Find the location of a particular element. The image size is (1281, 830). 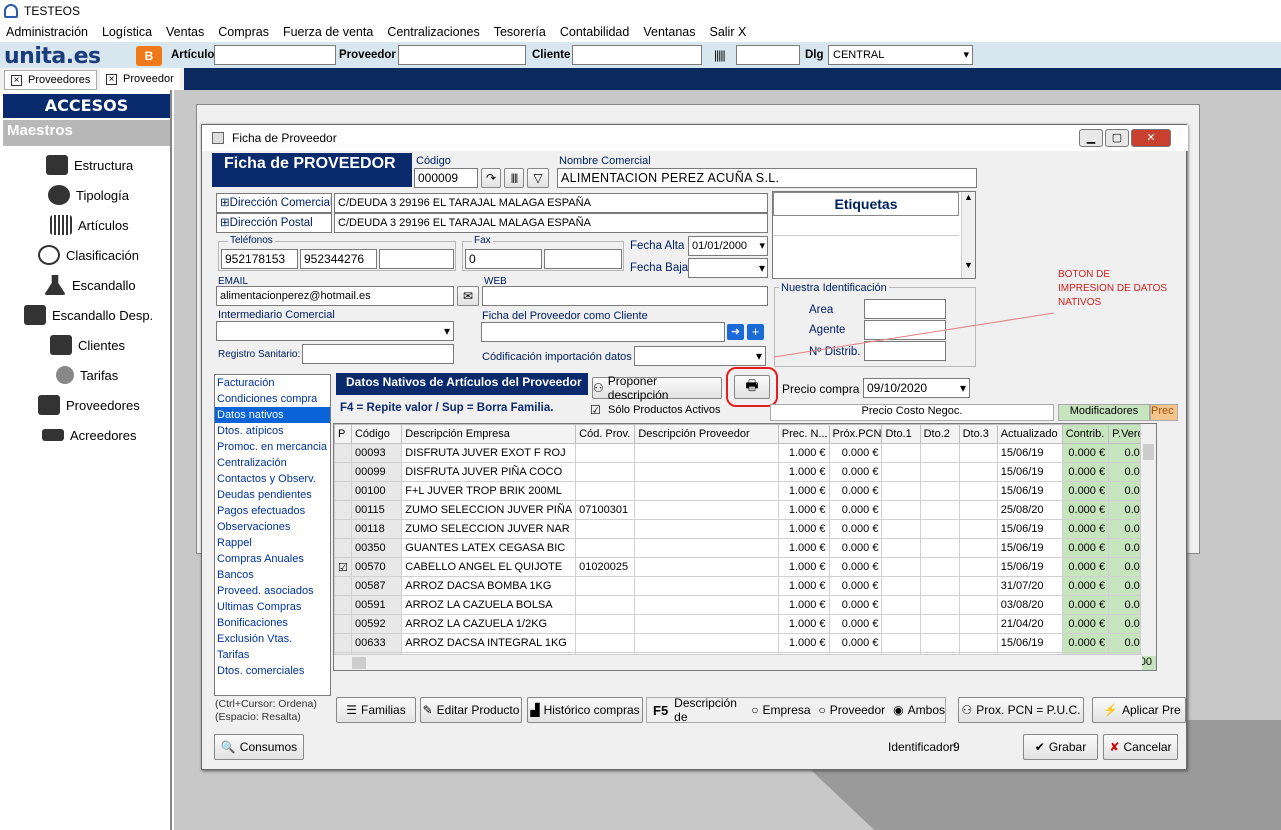

table-cell: 21/04/20 is located at coordinates (1029, 624).